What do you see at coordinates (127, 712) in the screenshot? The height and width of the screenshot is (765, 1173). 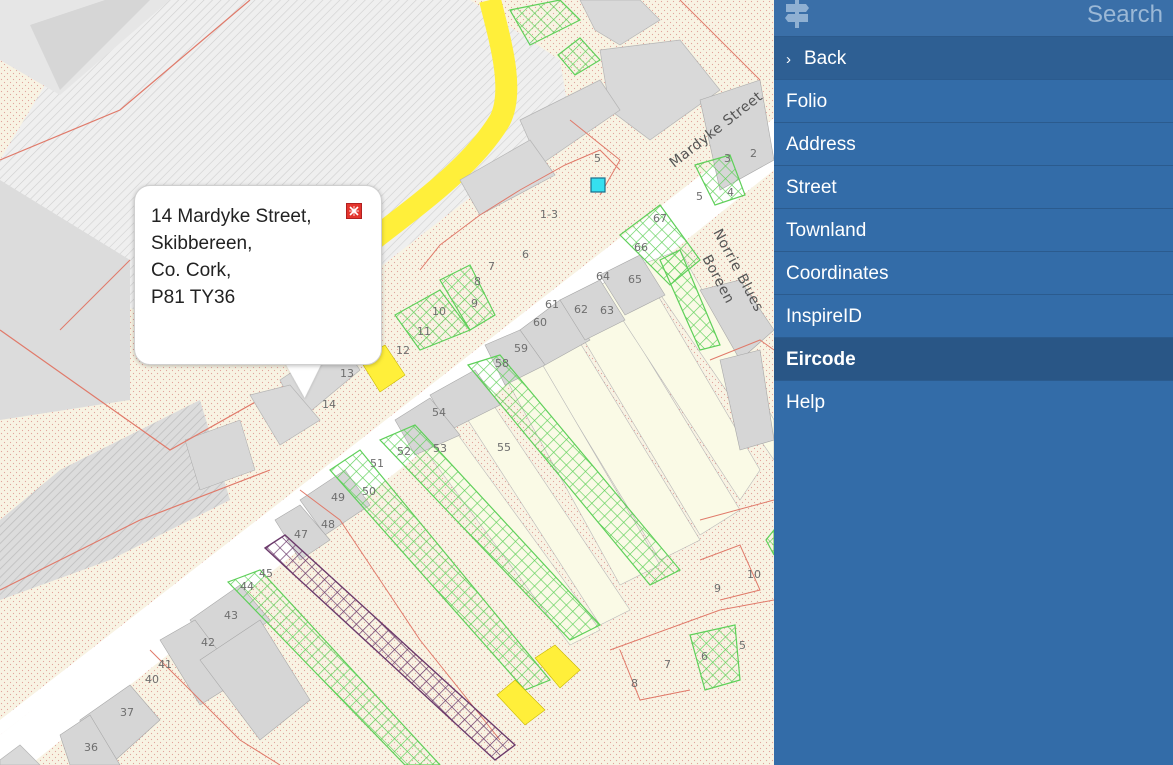 I see `svg-text: 37` at bounding box center [127, 712].